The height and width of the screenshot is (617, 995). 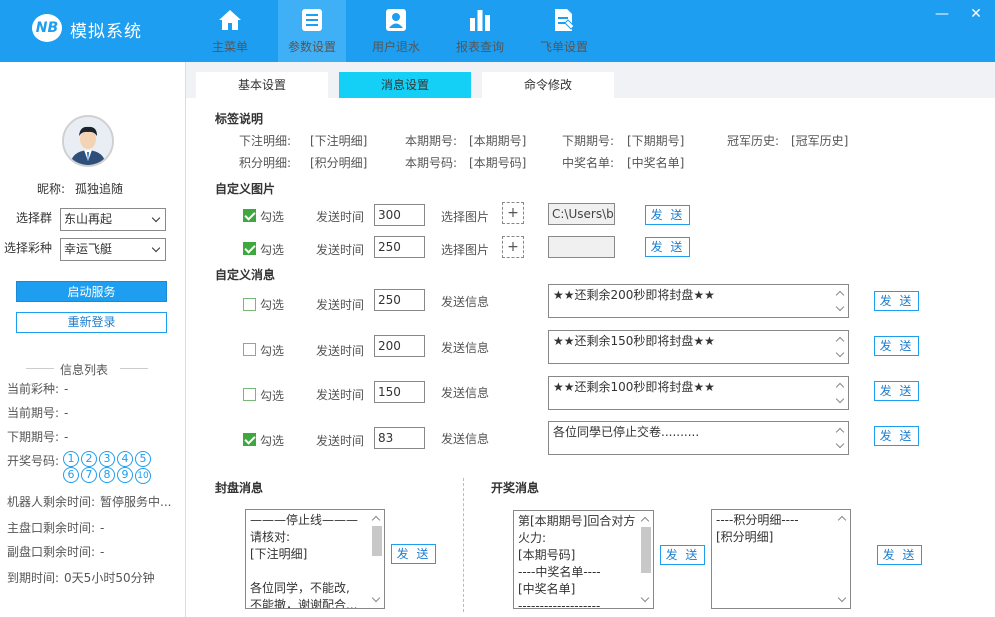 What do you see at coordinates (781, 559) in the screenshot?
I see `points-detail-text: ----积分明细---- [积分明细]` at bounding box center [781, 559].